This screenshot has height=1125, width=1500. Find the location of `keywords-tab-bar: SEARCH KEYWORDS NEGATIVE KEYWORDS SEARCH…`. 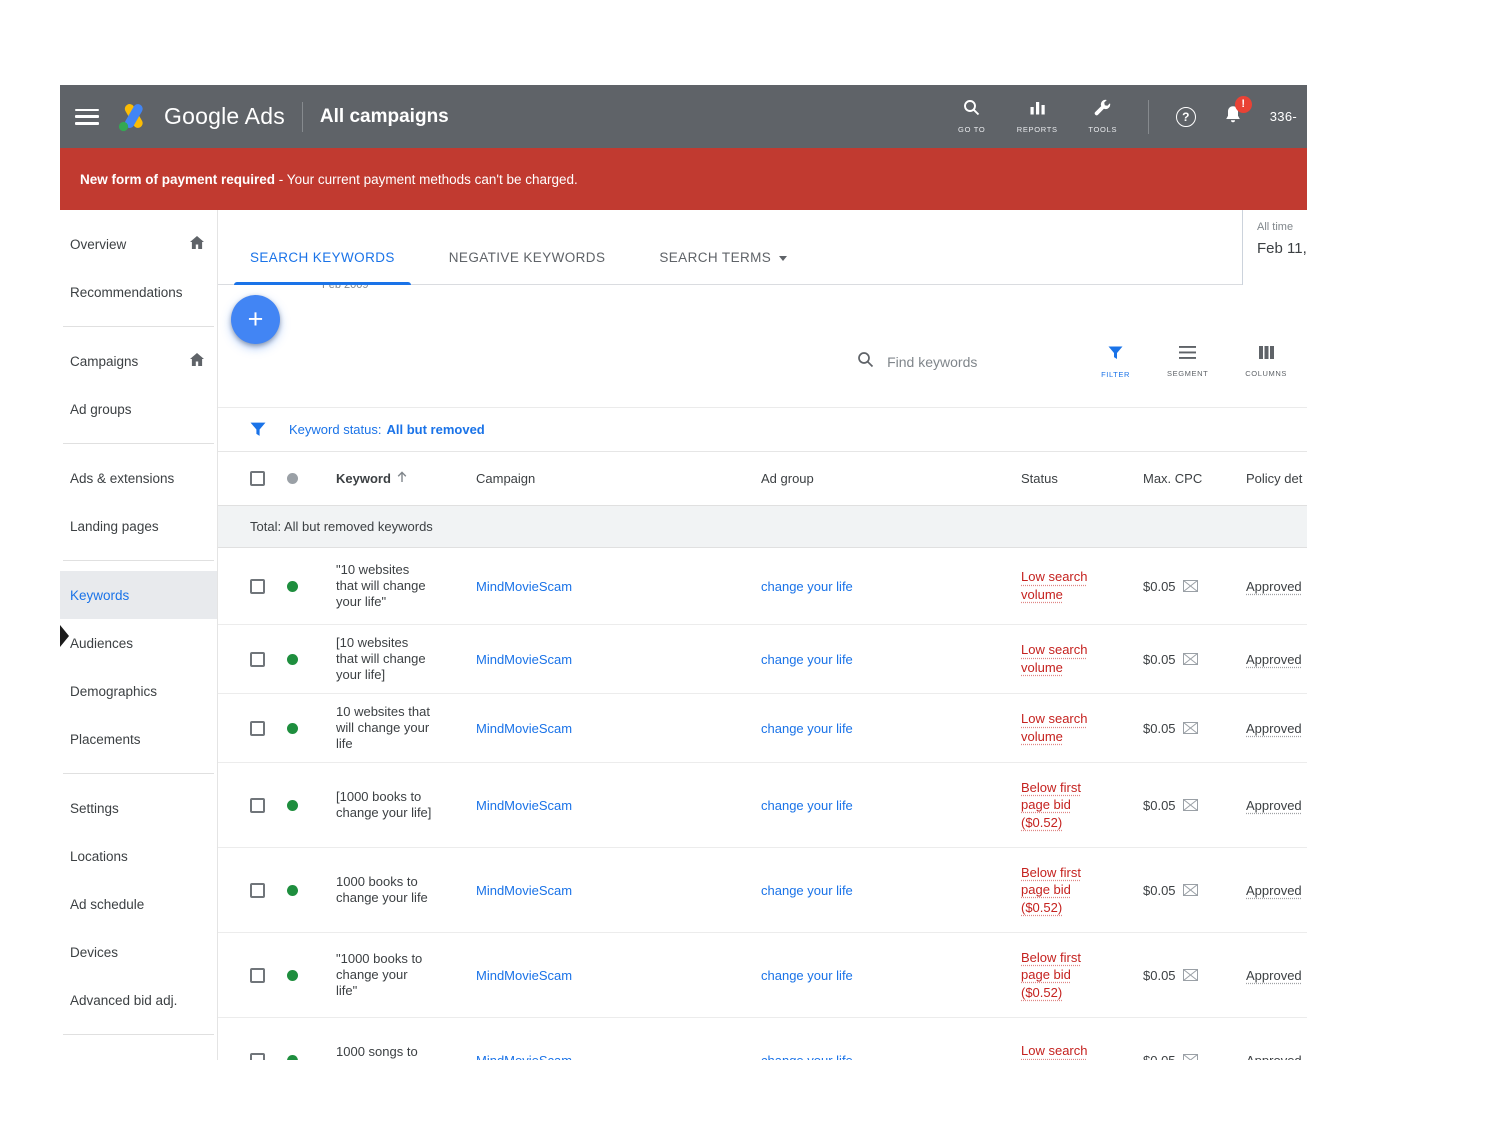

keywords-tab-bar: SEARCH KEYWORDS NEGATIVE KEYWORDS SEARCH… is located at coordinates (762, 247).